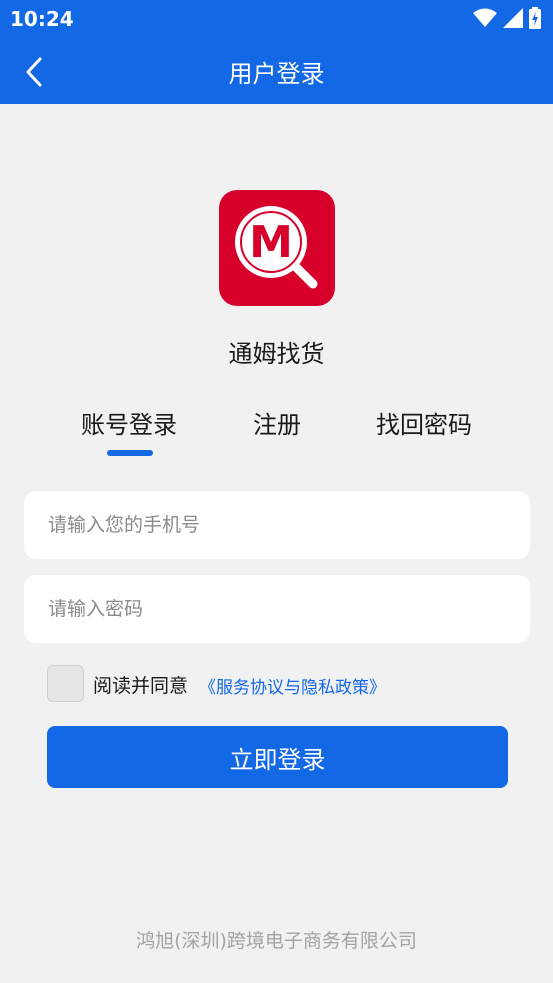 This screenshot has width=553, height=983. What do you see at coordinates (276, 354) in the screenshot?
I see `app-name: 通姆找货` at bounding box center [276, 354].